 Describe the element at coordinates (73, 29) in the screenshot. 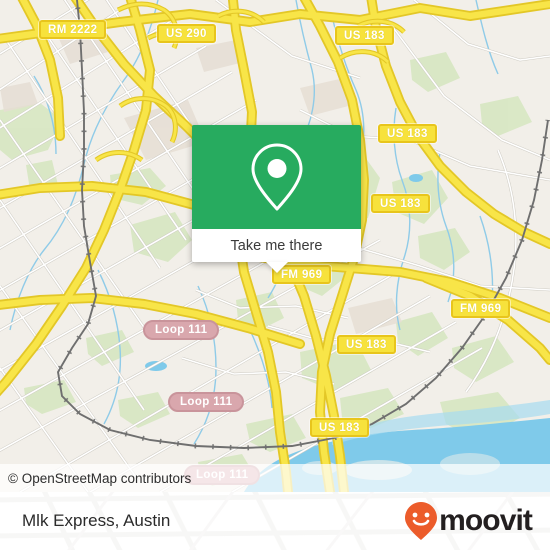

I see `shield-rm-2222: RM 2222` at that location.